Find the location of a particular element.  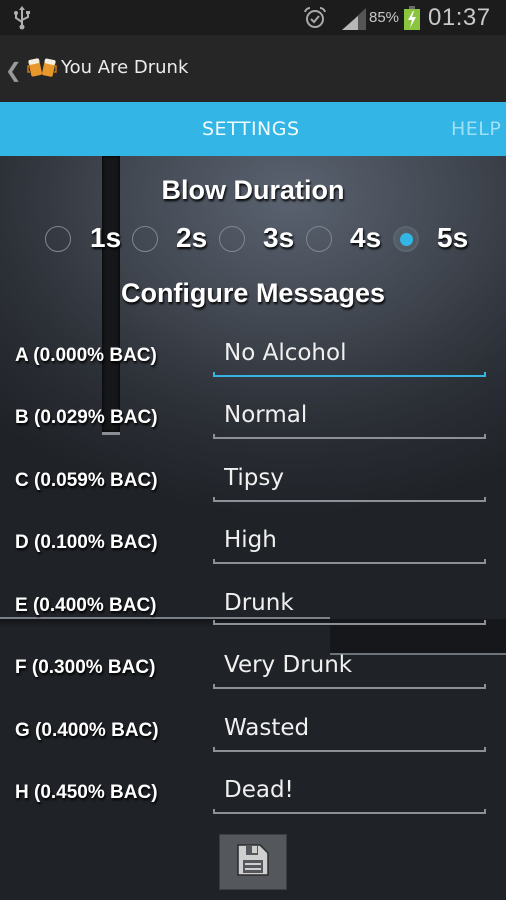

message-label: H (0.450% BAC) is located at coordinates (86, 792).